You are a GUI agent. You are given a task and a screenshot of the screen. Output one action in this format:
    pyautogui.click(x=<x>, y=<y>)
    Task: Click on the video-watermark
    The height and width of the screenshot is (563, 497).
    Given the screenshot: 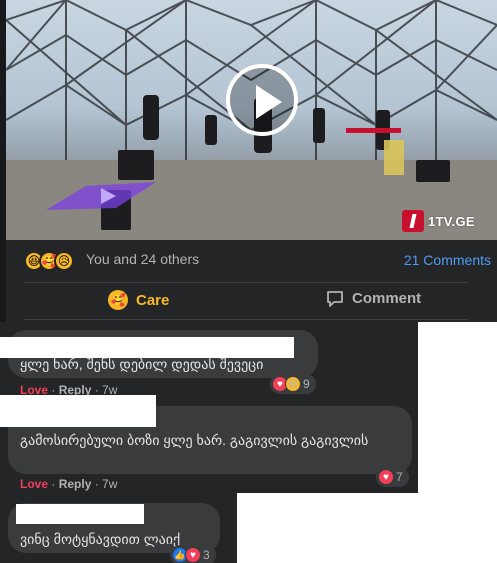 What is the action you would take?
    pyautogui.click(x=101, y=196)
    